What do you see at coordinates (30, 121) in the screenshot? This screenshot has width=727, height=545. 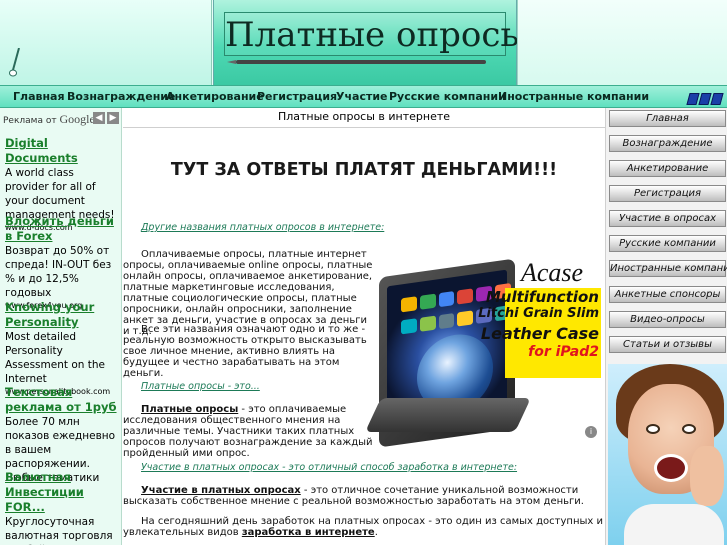 I see `ads-by-label: Реклама от` at bounding box center [30, 121].